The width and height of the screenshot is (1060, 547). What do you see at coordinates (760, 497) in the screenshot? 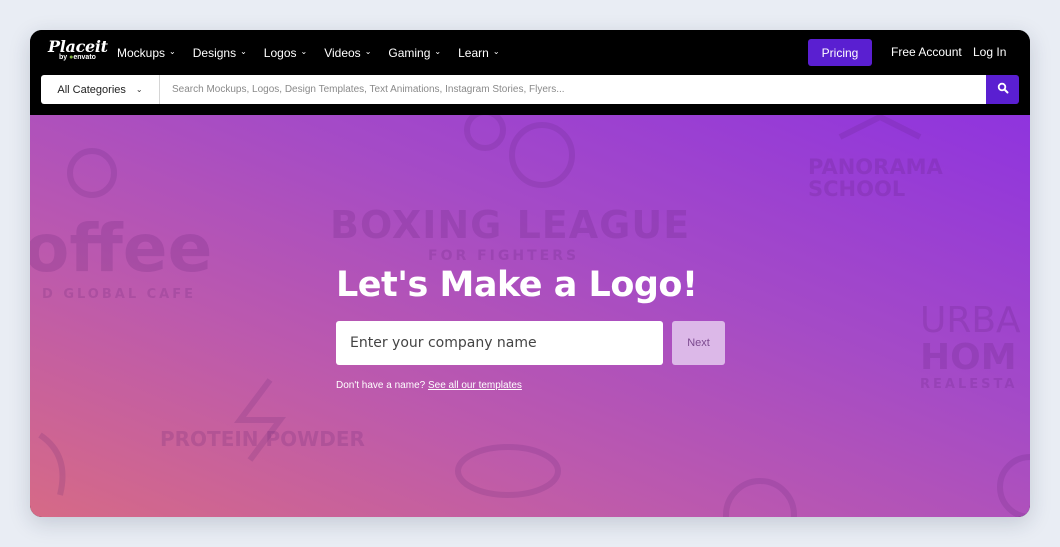
I see `bg-helmet-bottom-shape` at bounding box center [760, 497].